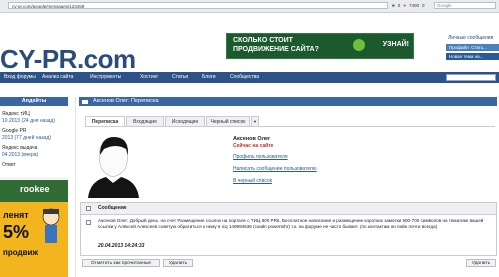 This screenshot has height=277, width=499. I want to click on browser-search-input: Google, so click(465, 5).